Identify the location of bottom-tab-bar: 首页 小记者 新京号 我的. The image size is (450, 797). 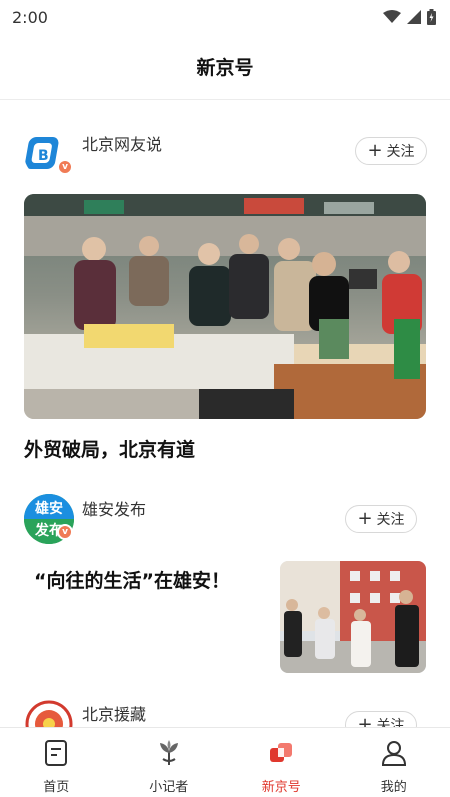
(225, 762).